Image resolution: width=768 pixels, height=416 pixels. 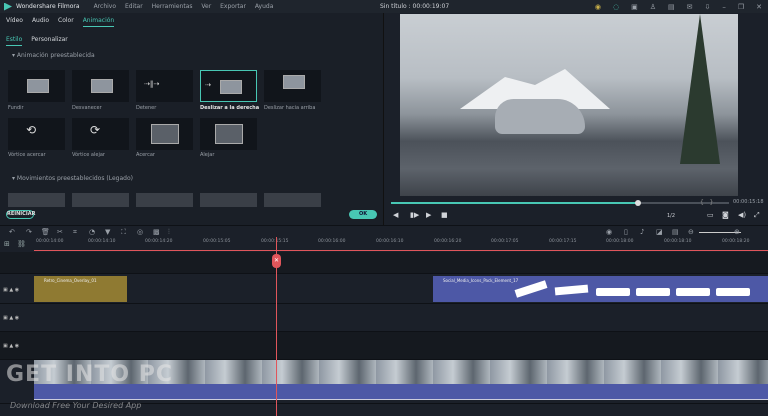 I want to click on undo-icon: ↶, so click(x=12, y=232).